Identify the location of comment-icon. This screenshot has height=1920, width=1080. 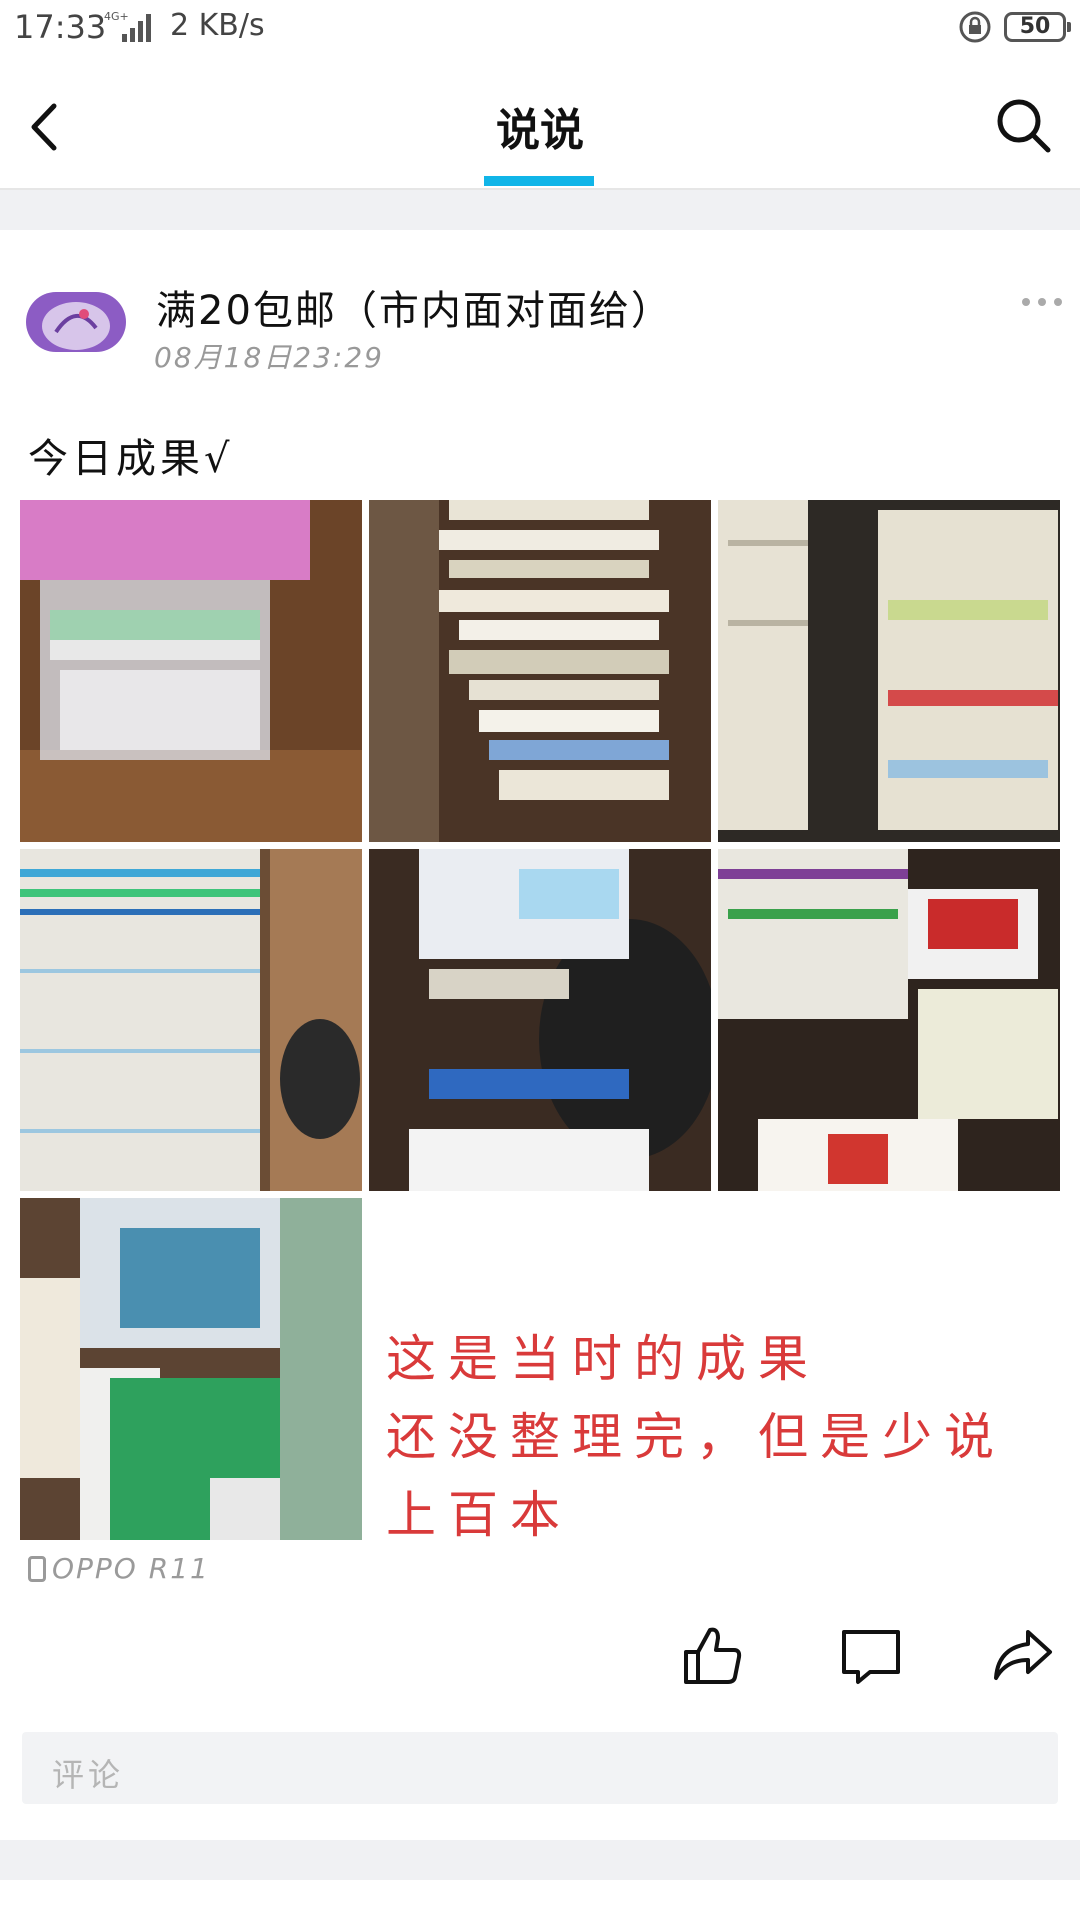
(871, 1655).